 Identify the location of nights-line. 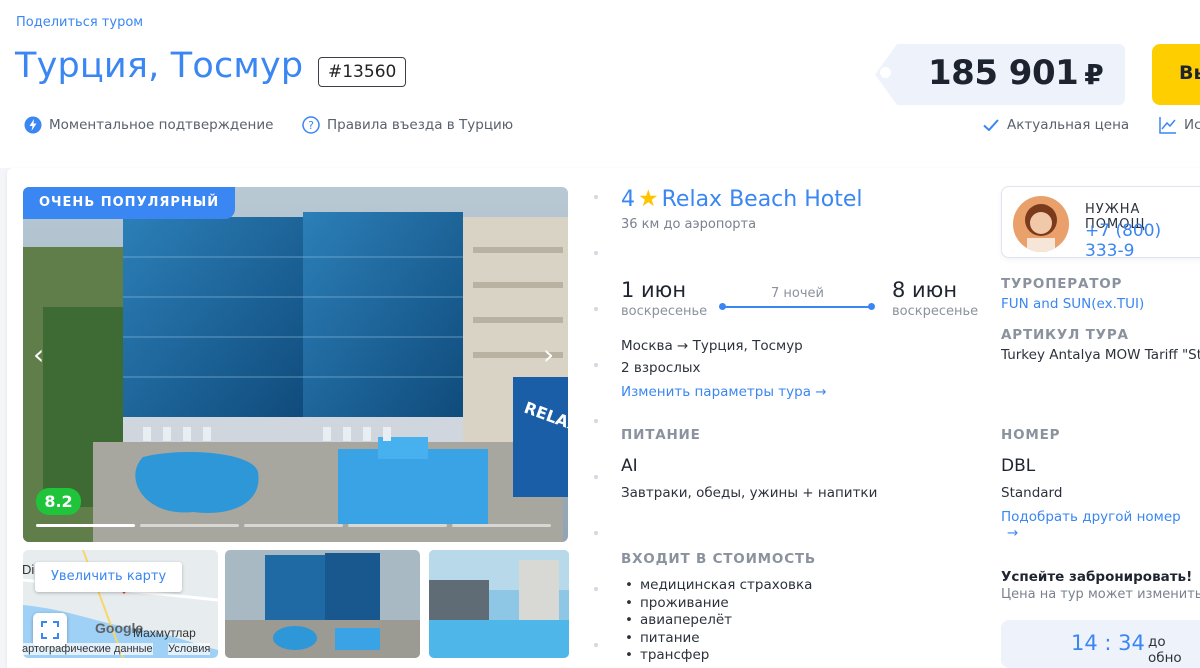
(797, 306).